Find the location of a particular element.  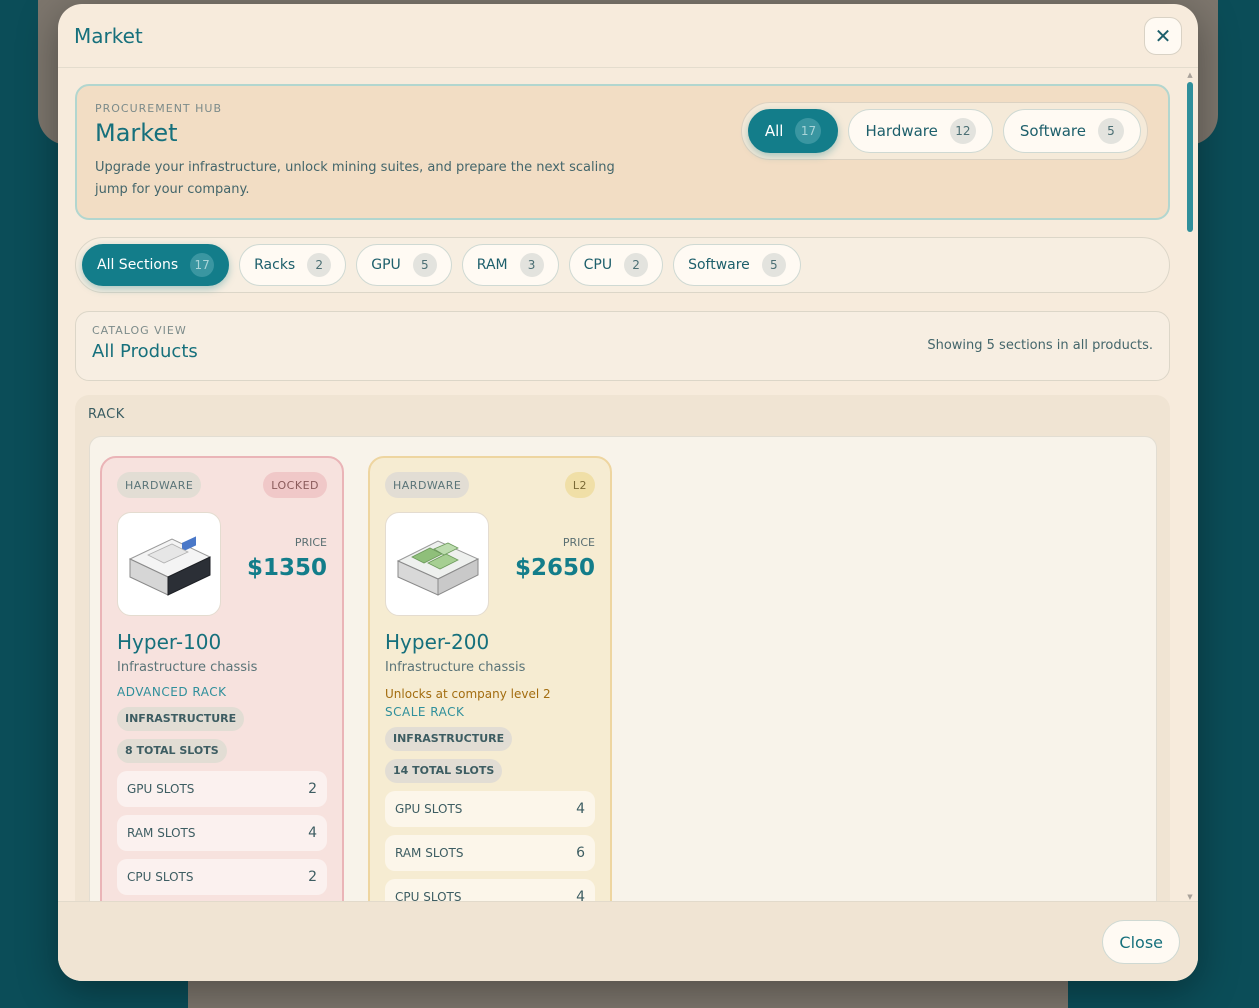

spec-row: GPU SLOTS 2 is located at coordinates (222, 789).